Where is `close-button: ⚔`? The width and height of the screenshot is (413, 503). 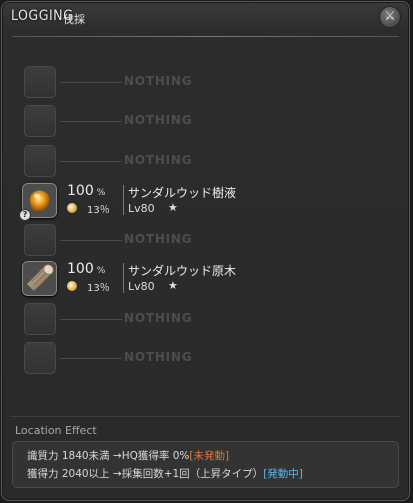
close-button: ⚔ is located at coordinates (390, 17).